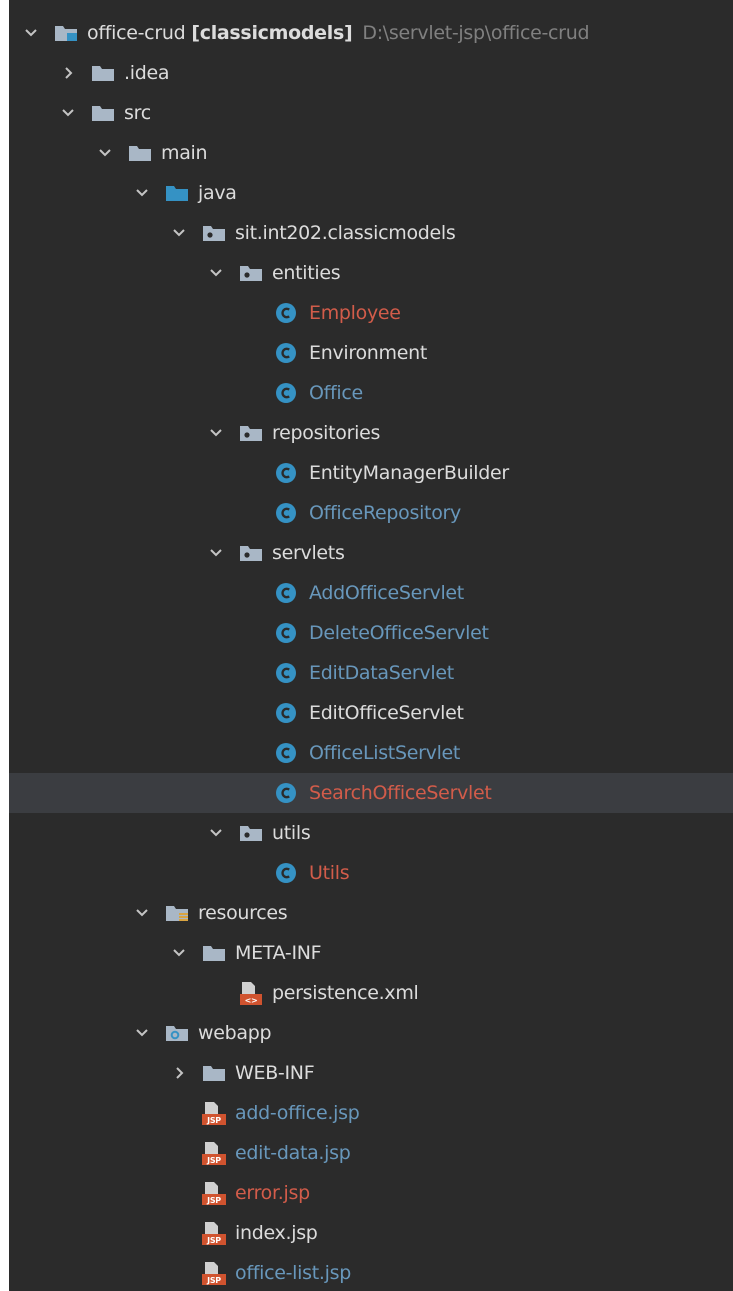 Image resolution: width=733 pixels, height=1291 pixels. I want to click on tree-row: AddOfficeServlet, so click(371, 593).